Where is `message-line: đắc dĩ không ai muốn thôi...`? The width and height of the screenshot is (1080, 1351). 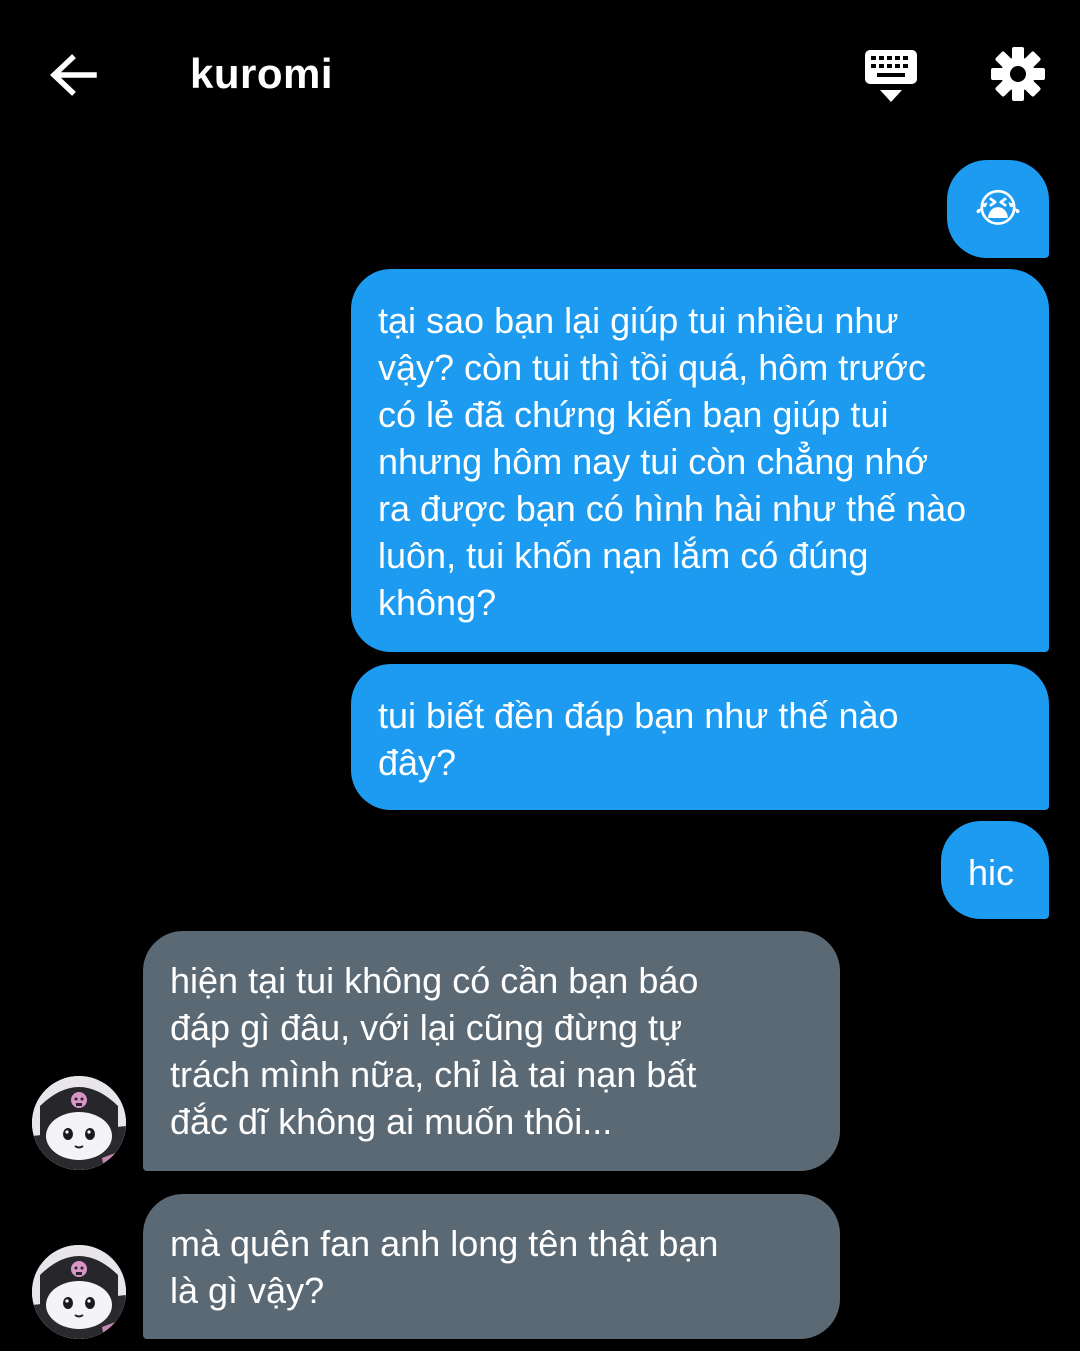 message-line: đắc dĩ không ai muốn thôi... is located at coordinates (391, 1121).